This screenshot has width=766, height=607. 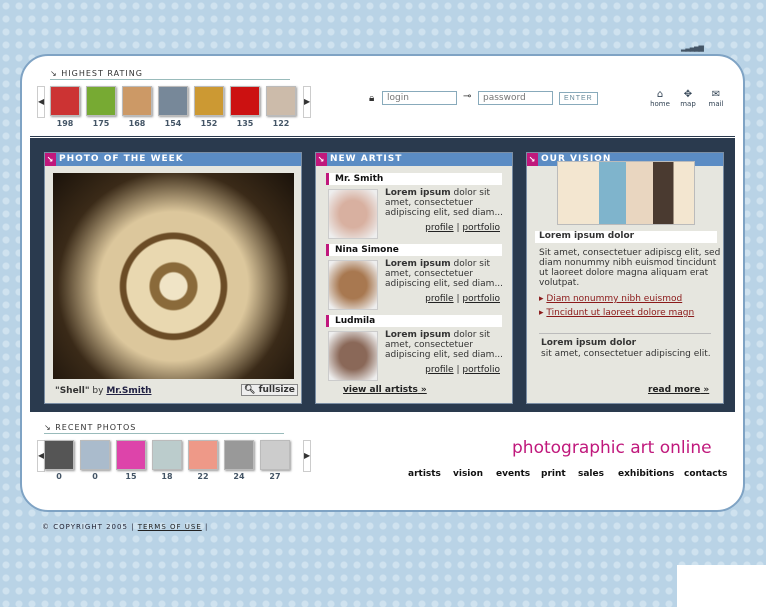 What do you see at coordinates (245, 123) in the screenshot?
I see `rating-count: 135` at bounding box center [245, 123].